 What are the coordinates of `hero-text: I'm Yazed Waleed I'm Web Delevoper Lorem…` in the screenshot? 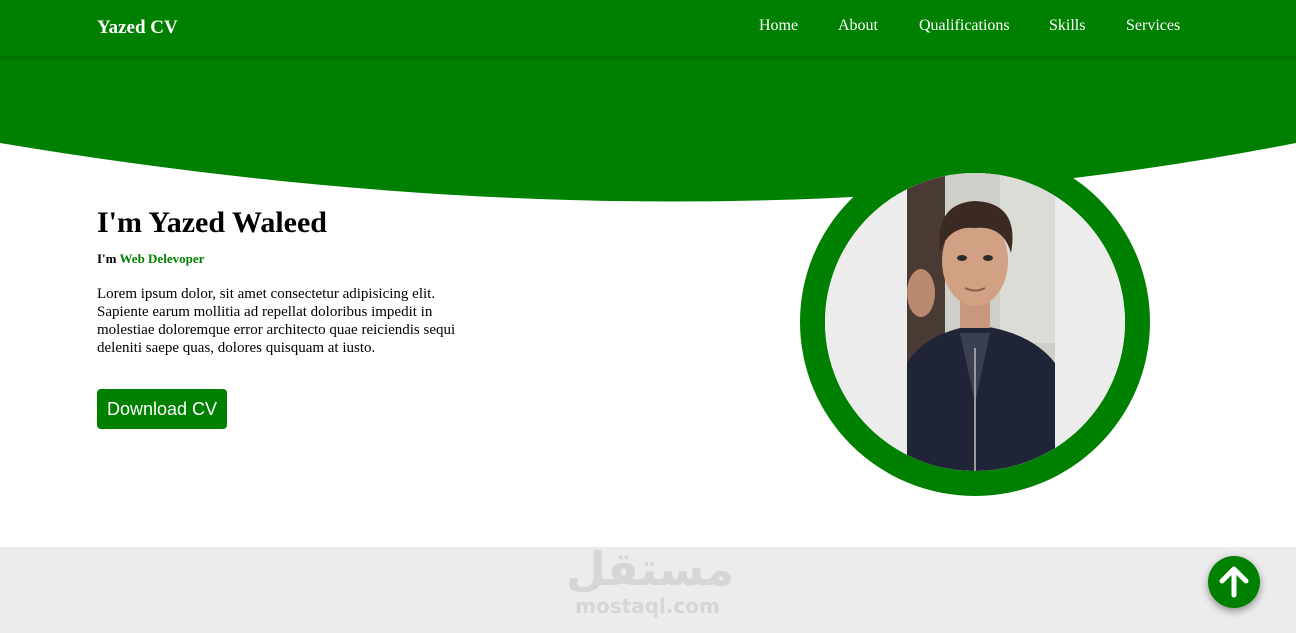 It's located at (287, 281).